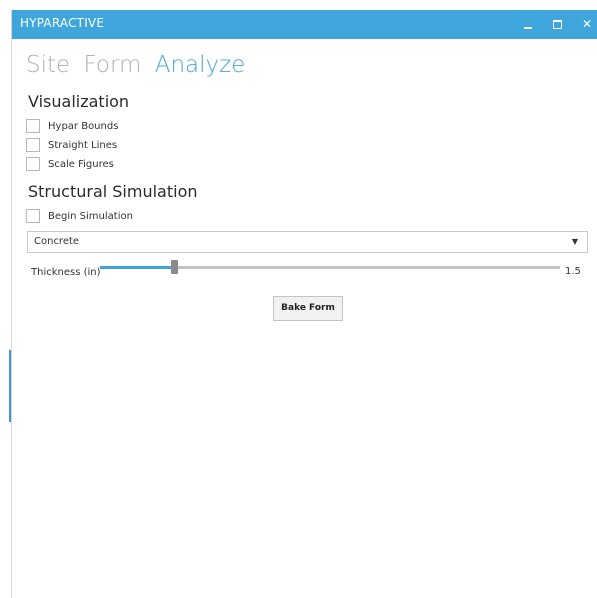  What do you see at coordinates (137, 267) in the screenshot?
I see `thickness-slider-fill` at bounding box center [137, 267].